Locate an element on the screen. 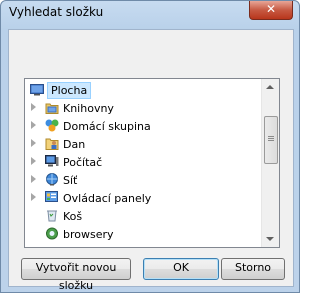  tree-item-desktop: Plocha is located at coordinates (143, 90).